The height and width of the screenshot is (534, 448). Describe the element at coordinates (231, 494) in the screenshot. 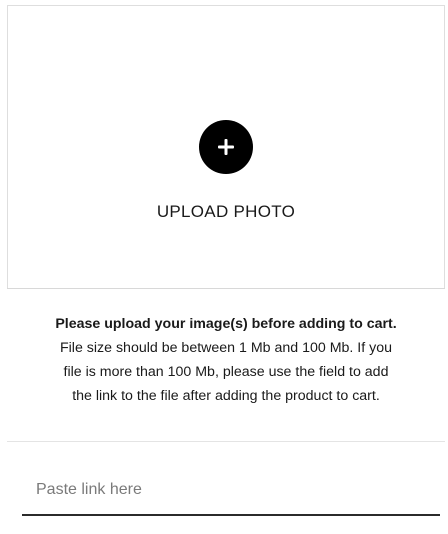

I see `paste-link-input` at that location.